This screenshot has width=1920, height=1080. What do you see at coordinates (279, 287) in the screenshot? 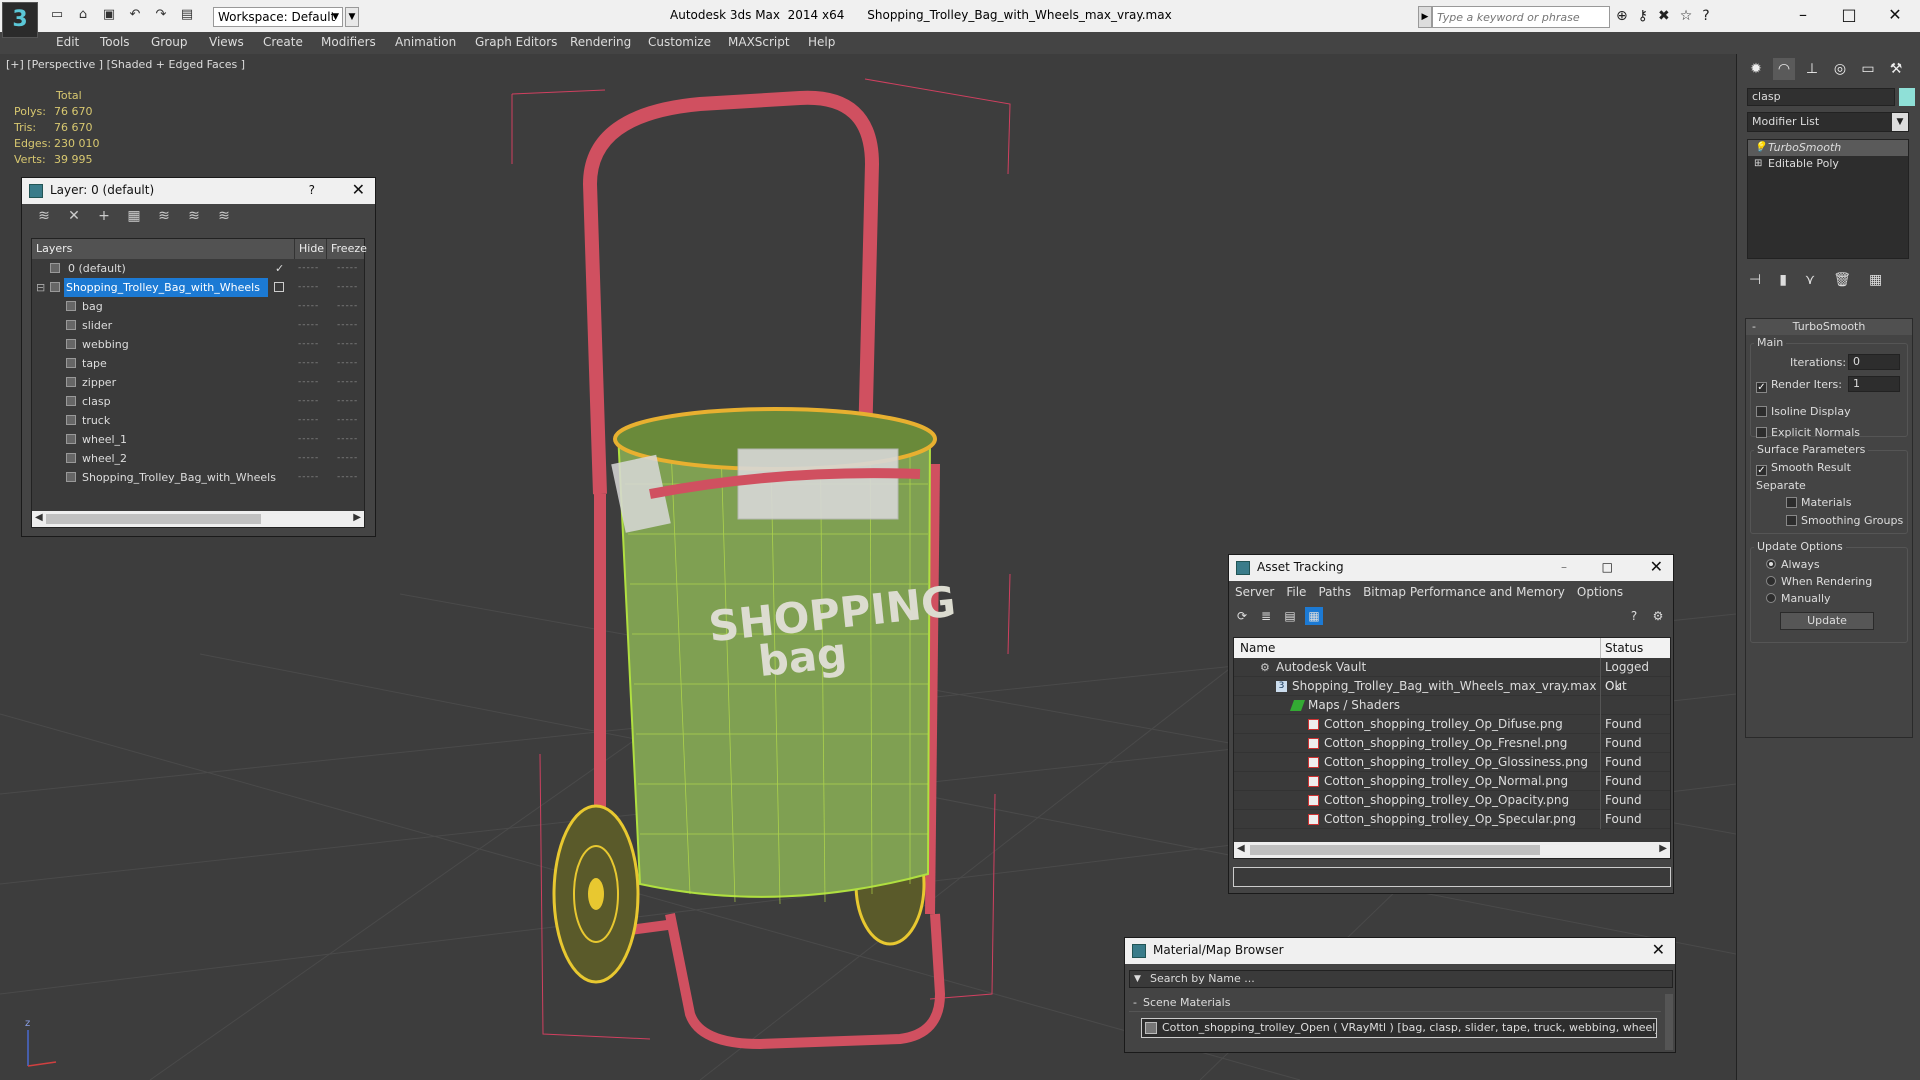
I see `active-layer-box` at bounding box center [279, 287].